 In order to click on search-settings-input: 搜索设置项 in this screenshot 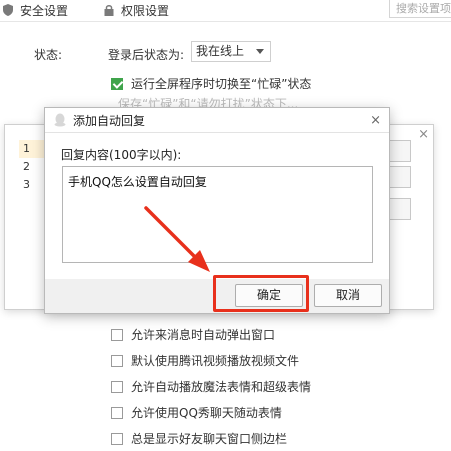, I will do `click(420, 9)`.